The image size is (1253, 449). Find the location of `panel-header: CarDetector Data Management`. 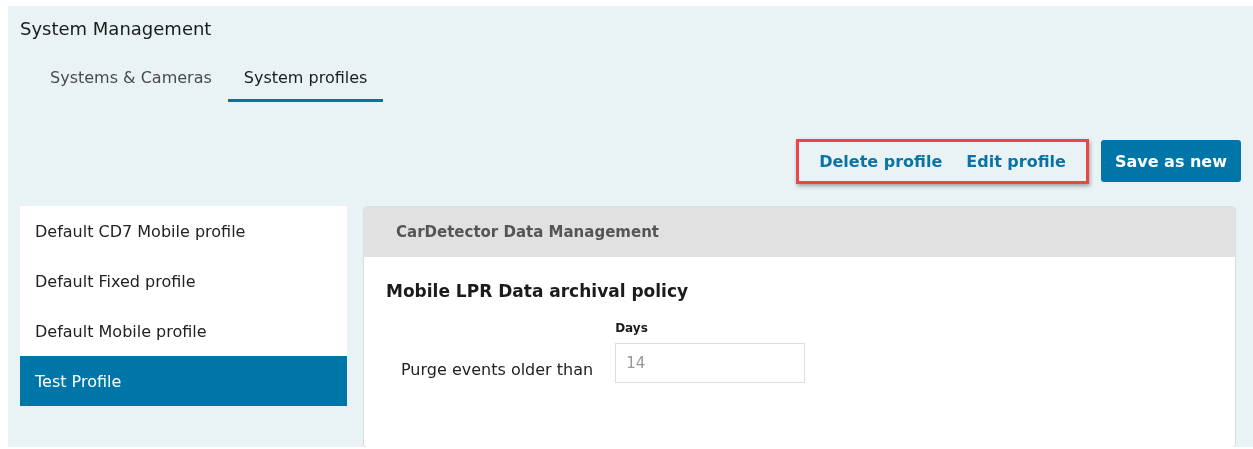

panel-header: CarDetector Data Management is located at coordinates (799, 232).